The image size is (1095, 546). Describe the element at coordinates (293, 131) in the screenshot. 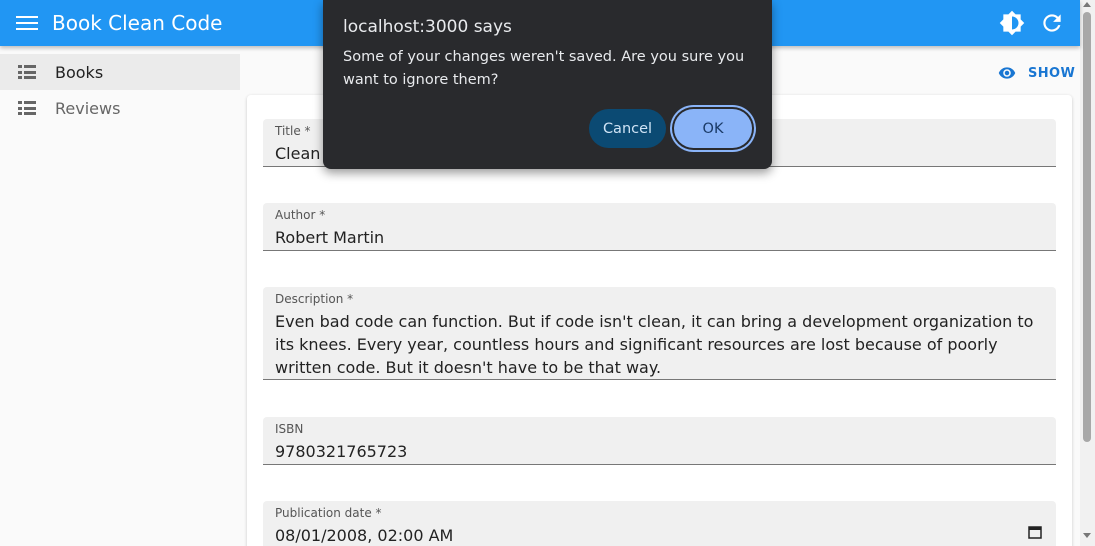

I see `title-label: Title *` at that location.